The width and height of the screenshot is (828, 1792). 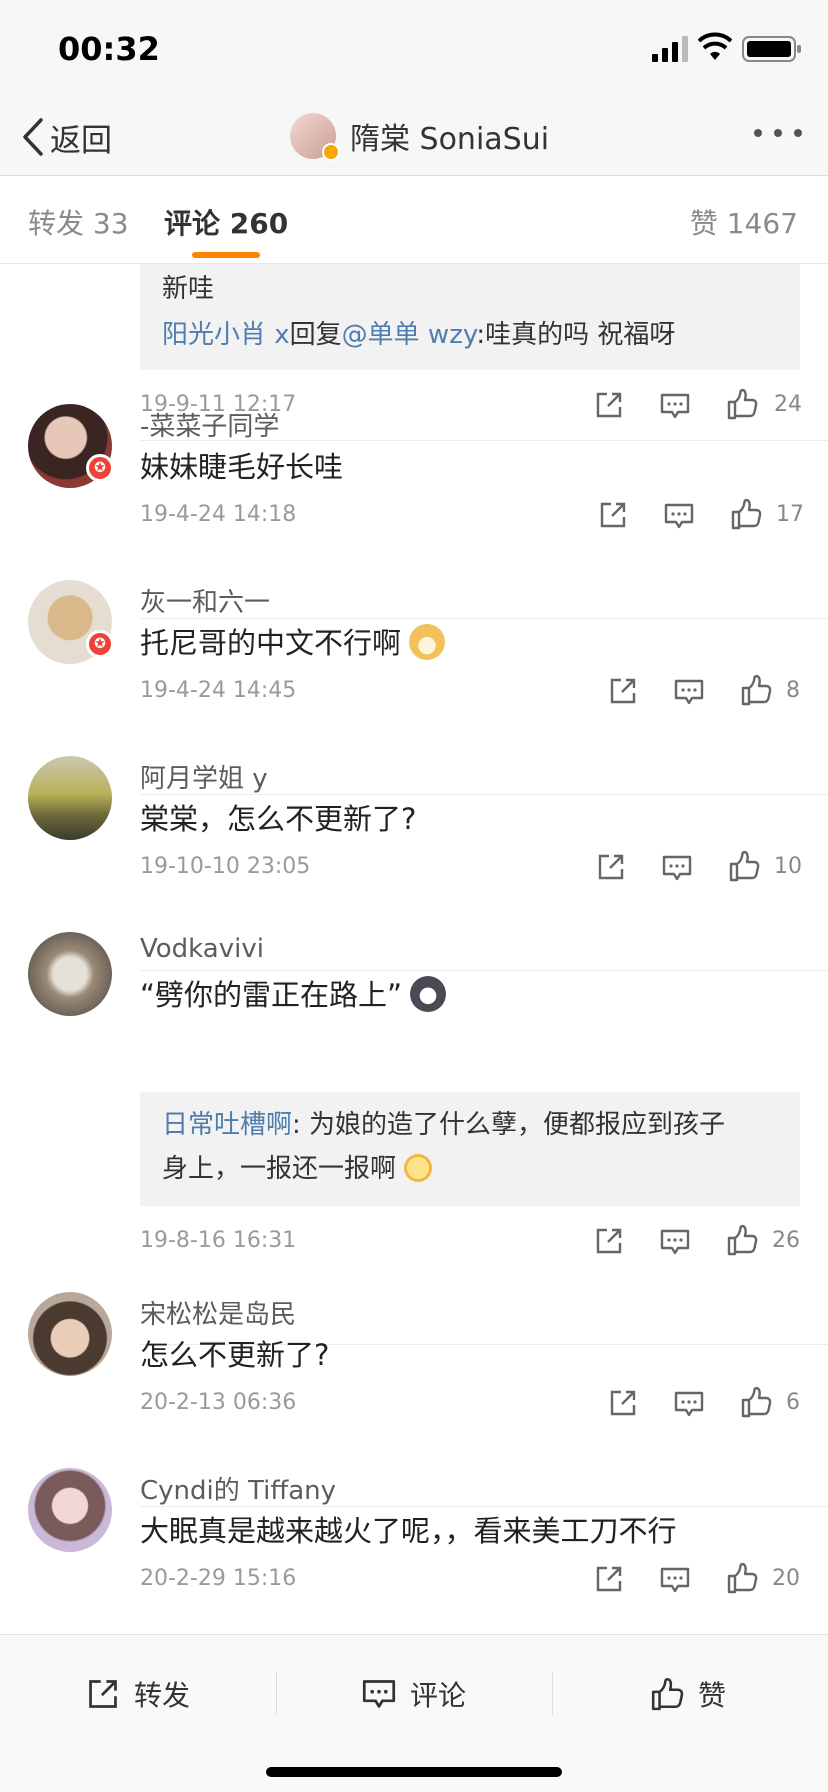 What do you see at coordinates (778, 133) in the screenshot?
I see `more-options-icon` at bounding box center [778, 133].